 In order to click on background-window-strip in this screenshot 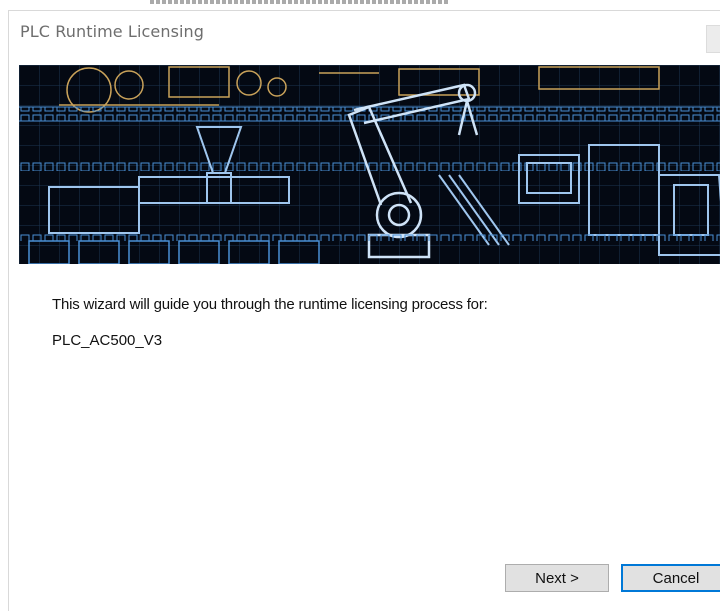, I will do `click(360, 5)`.